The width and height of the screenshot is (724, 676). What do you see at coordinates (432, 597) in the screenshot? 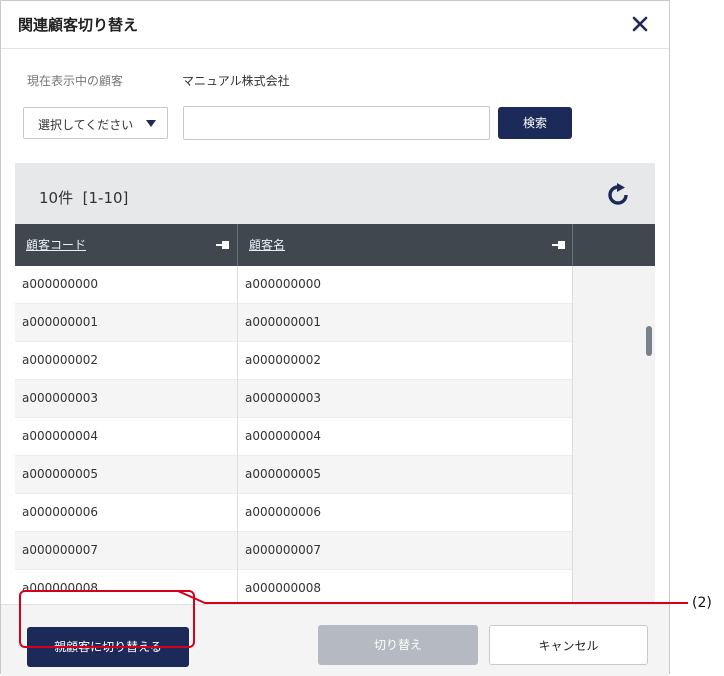
I see `annotation-callout-line` at bounding box center [432, 597].